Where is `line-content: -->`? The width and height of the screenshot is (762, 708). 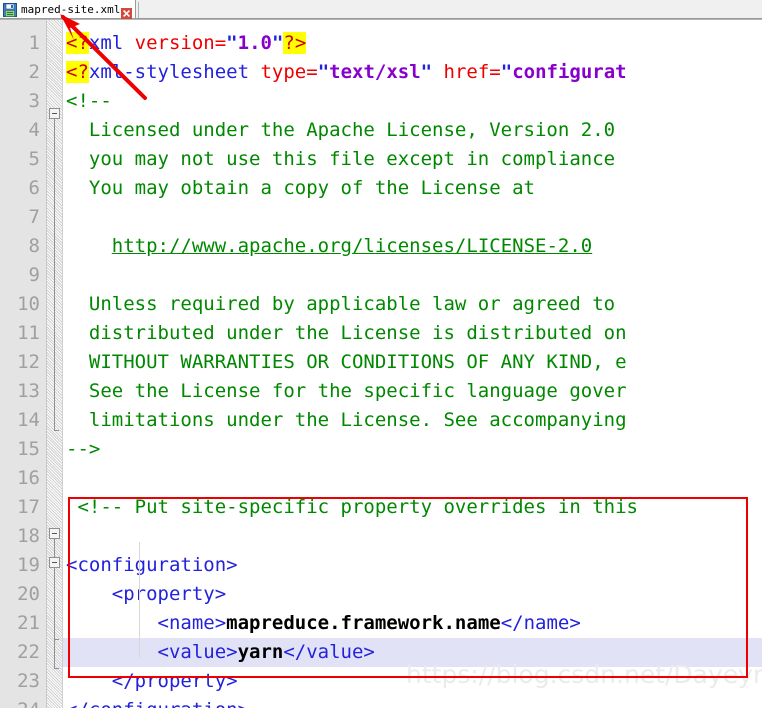
line-content: --> is located at coordinates (83, 449).